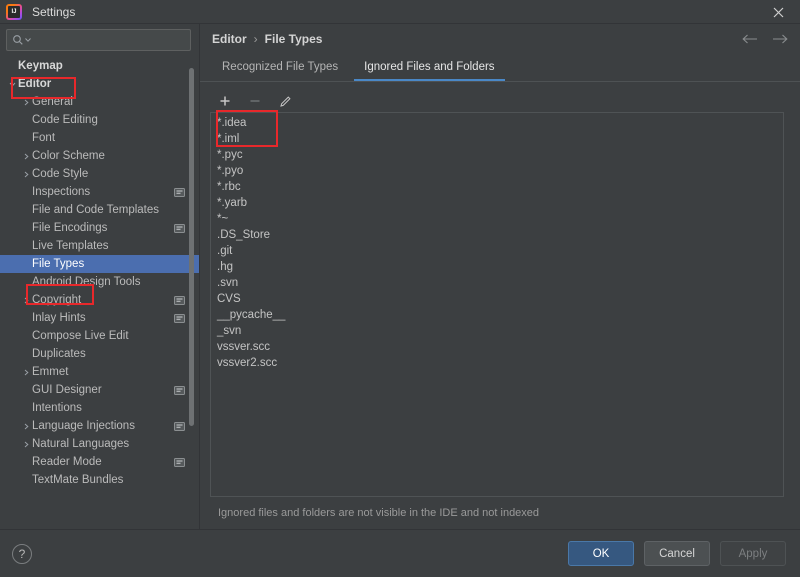 Image resolution: width=800 pixels, height=577 pixels. I want to click on dialog-buttons: OK Cancel Apply, so click(677, 553).